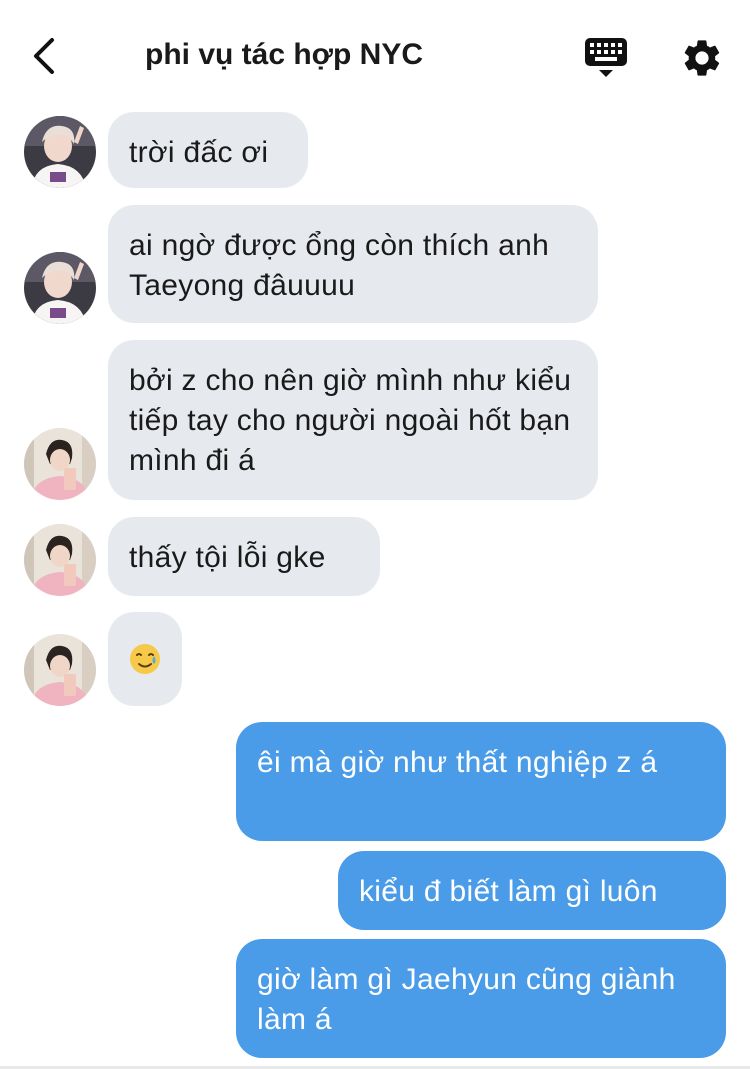 The height and width of the screenshot is (1069, 750). I want to click on gear-icon, so click(702, 58).